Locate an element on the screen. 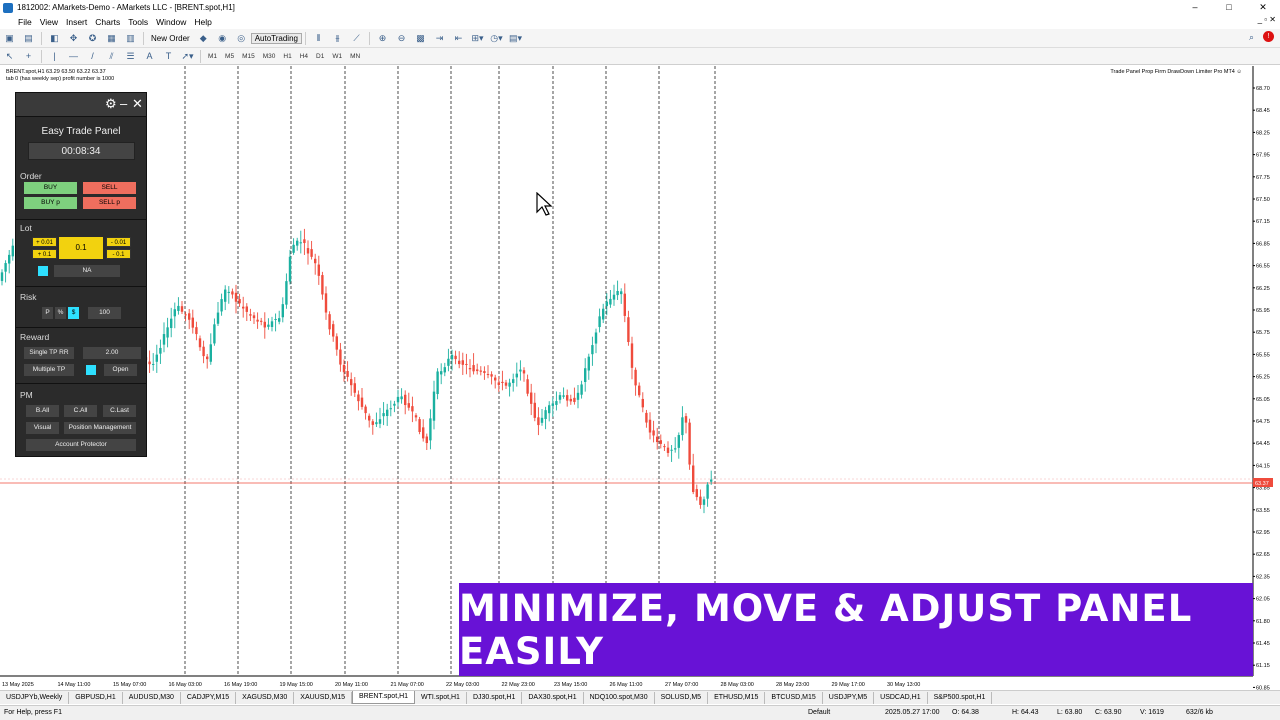  vertical-line-icon: | is located at coordinates (54, 56).